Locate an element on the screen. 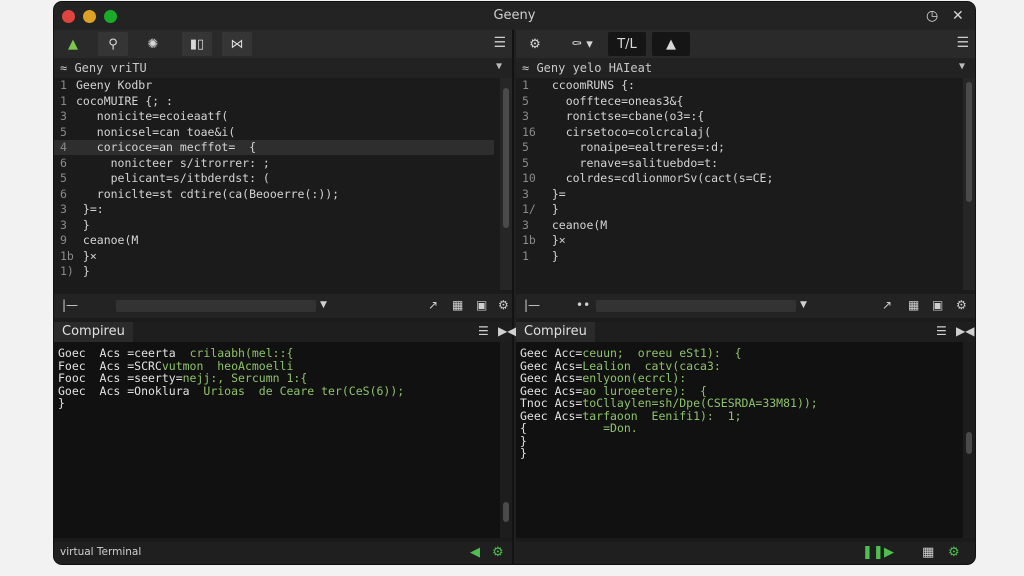 The height and width of the screenshot is (576, 1024). console-prefix: } is located at coordinates (523, 453).